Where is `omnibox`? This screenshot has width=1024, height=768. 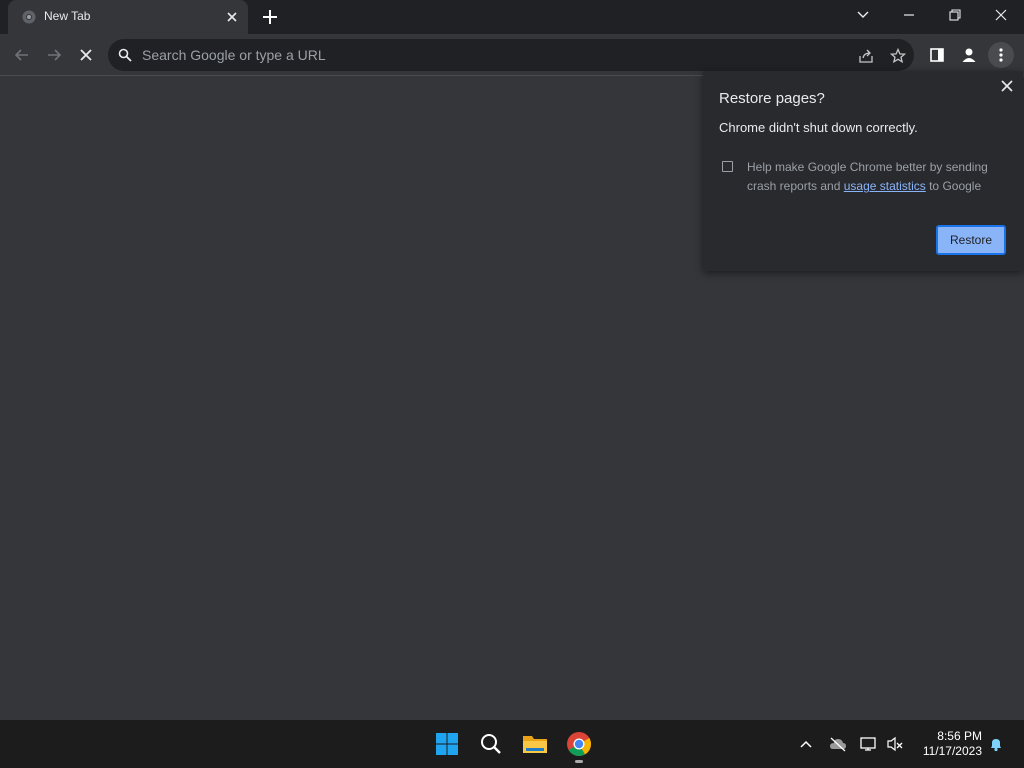 omnibox is located at coordinates (511, 55).